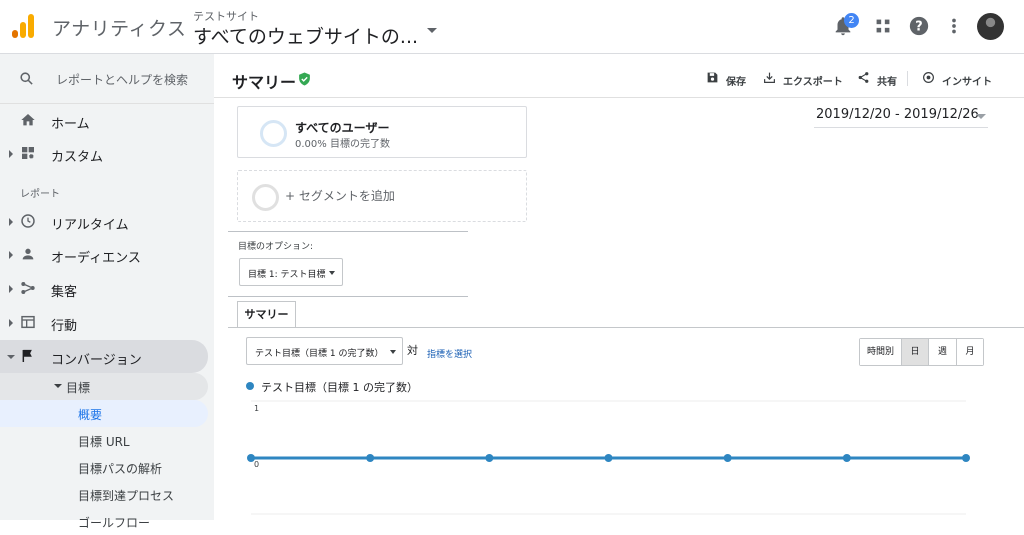  I want to click on dashboard-icon, so click(28, 153).